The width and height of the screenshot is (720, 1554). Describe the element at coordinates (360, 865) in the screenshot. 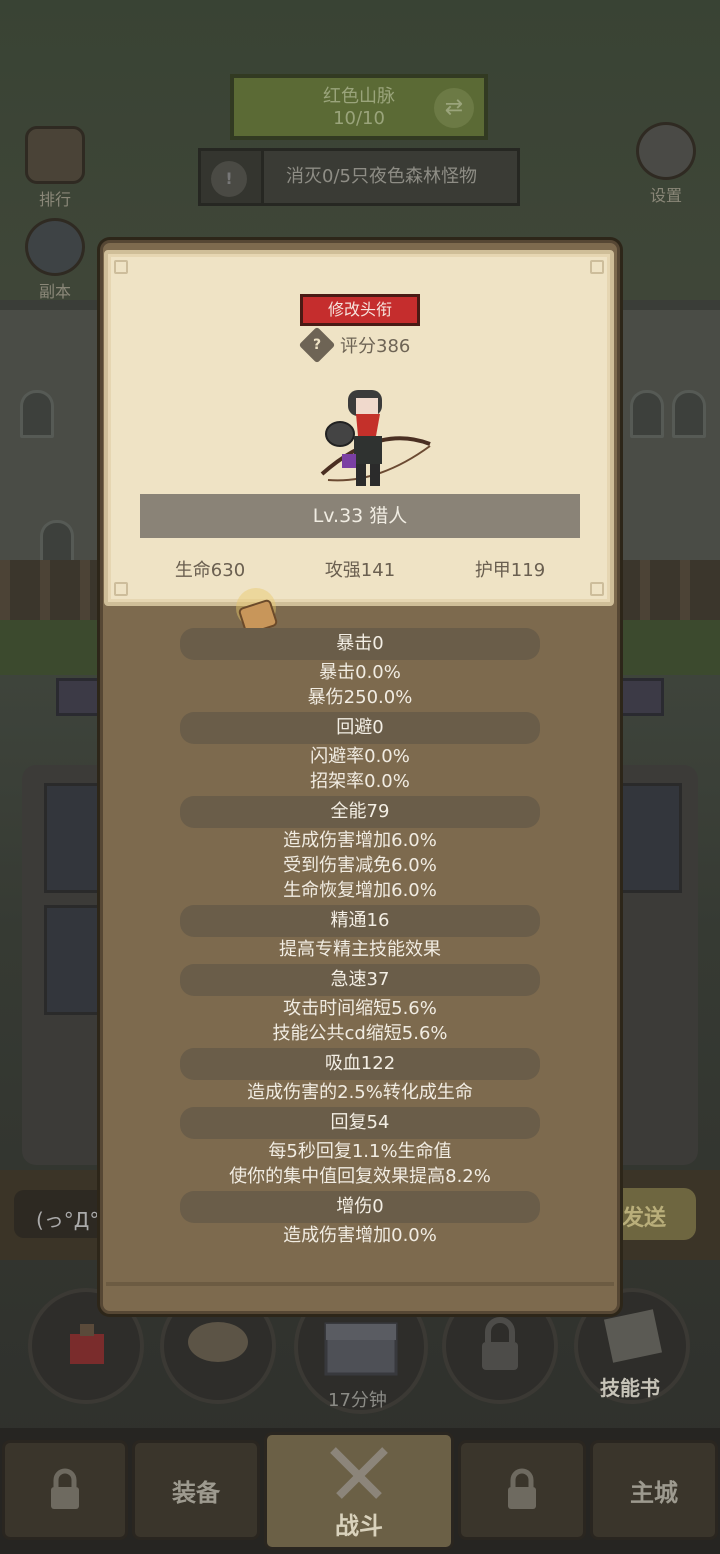

I see `stat-line: 受到伤害减免6.0%` at that location.